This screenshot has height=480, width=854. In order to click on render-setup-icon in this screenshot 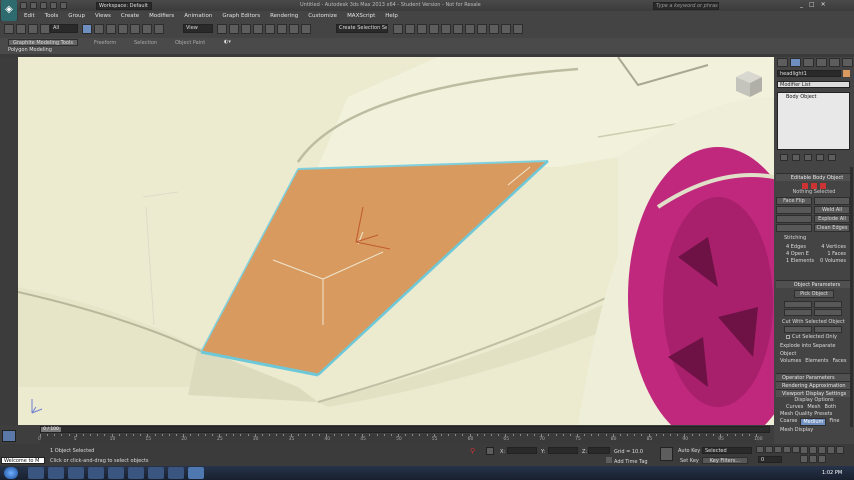, I will do `click(482, 29)`.